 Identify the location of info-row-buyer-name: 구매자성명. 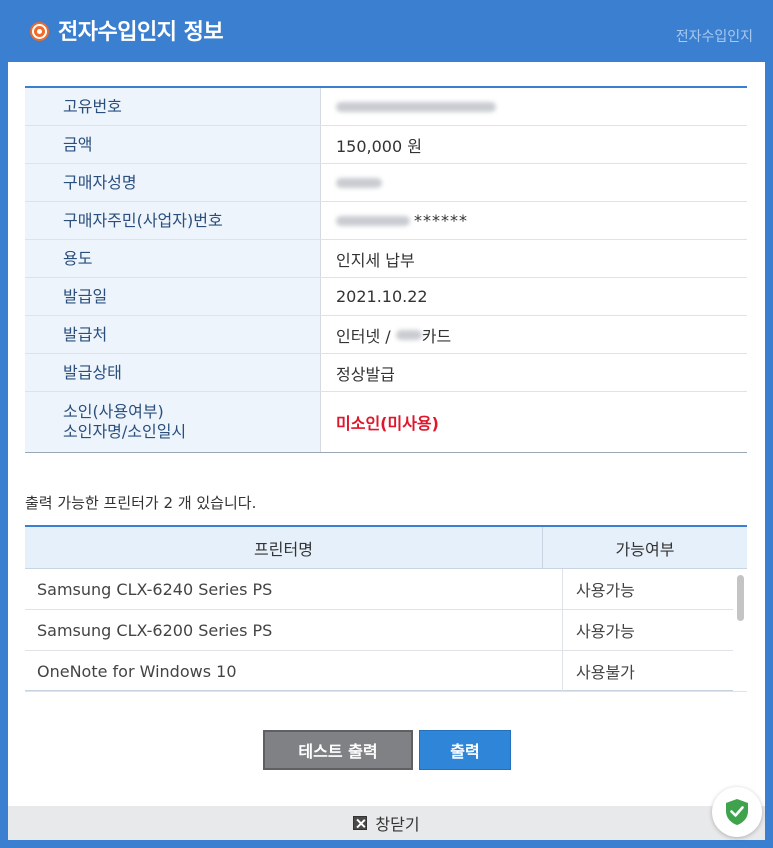
(386, 183).